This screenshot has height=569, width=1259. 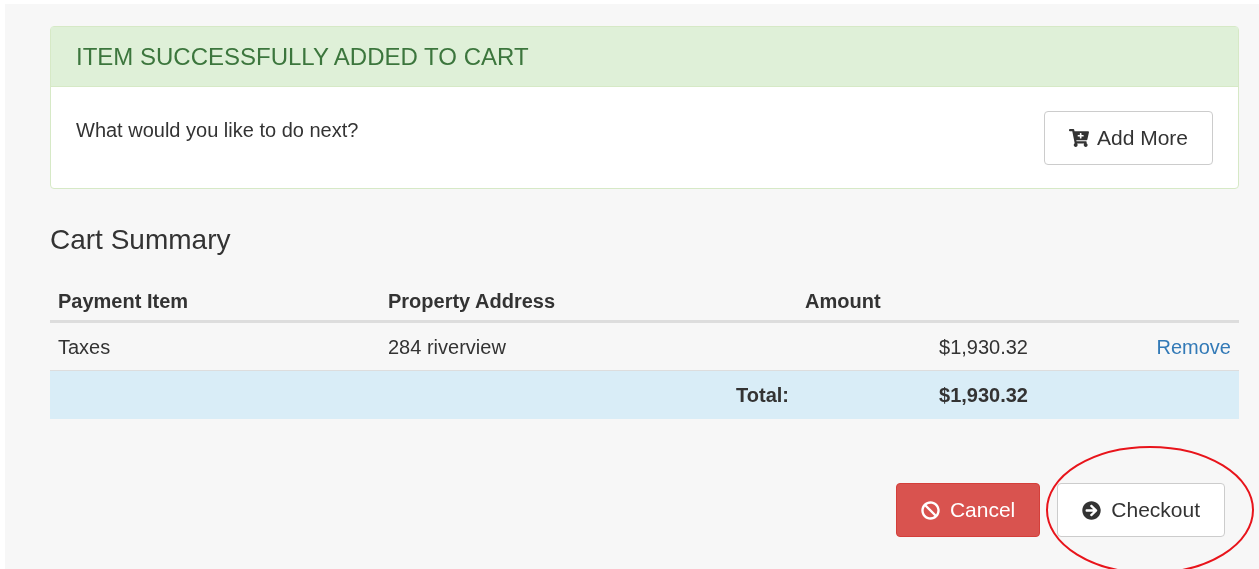 I want to click on add-more-button: Add More, so click(x=1128, y=138).